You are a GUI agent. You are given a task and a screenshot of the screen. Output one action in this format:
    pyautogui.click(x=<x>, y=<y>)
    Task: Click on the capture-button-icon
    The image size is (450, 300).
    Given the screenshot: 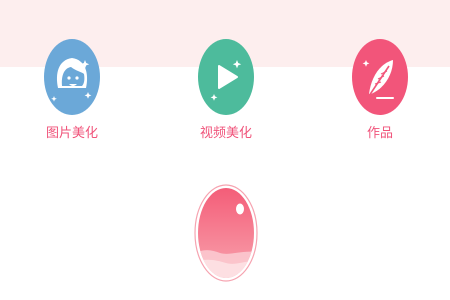 What is the action you would take?
    pyautogui.click(x=226, y=233)
    